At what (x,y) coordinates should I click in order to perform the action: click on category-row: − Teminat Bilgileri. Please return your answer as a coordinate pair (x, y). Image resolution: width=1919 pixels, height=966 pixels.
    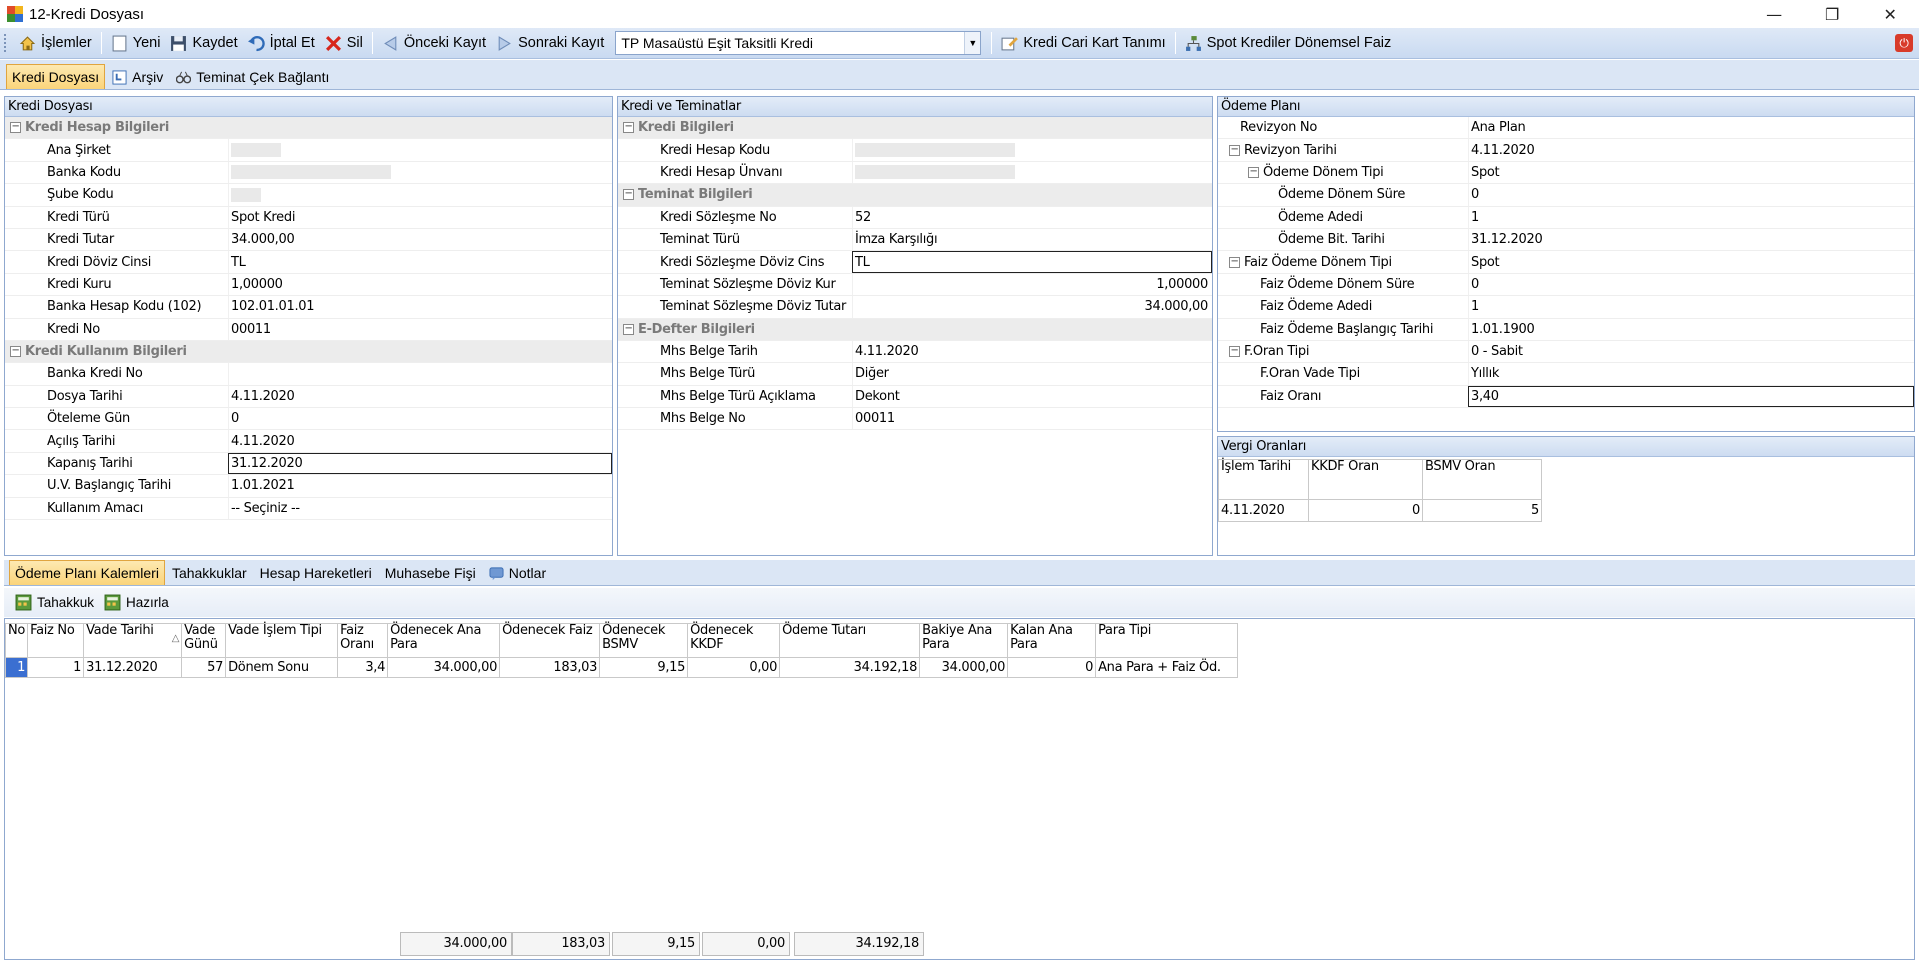
    Looking at the image, I should click on (915, 195).